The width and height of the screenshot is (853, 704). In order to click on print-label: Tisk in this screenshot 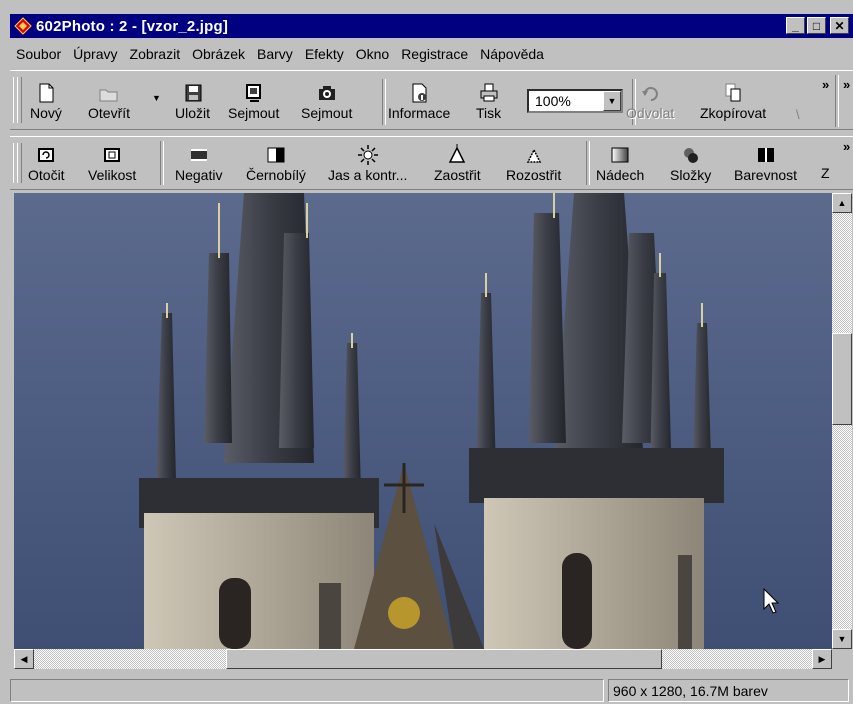, I will do `click(489, 113)`.